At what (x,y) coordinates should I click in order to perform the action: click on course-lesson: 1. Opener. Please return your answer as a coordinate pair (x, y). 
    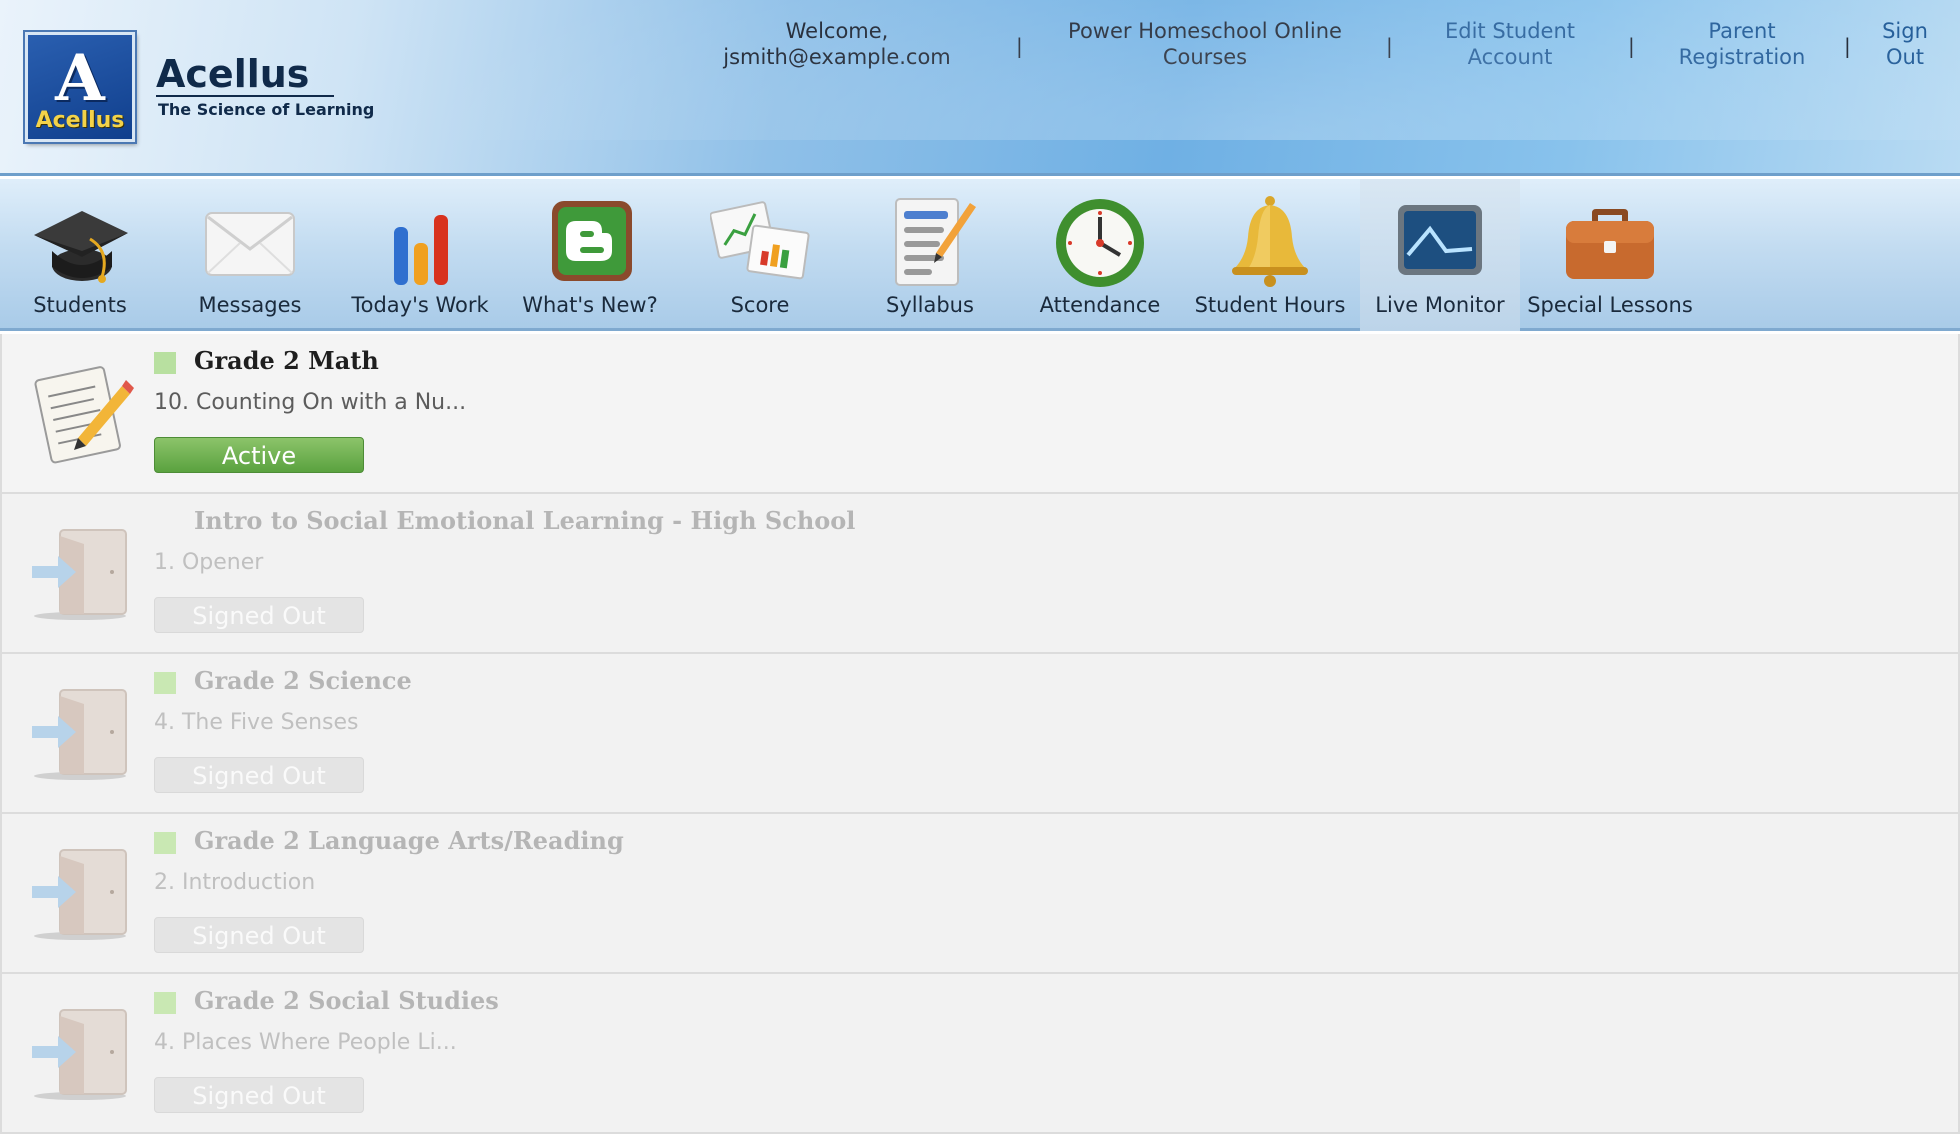
    Looking at the image, I should click on (209, 562).